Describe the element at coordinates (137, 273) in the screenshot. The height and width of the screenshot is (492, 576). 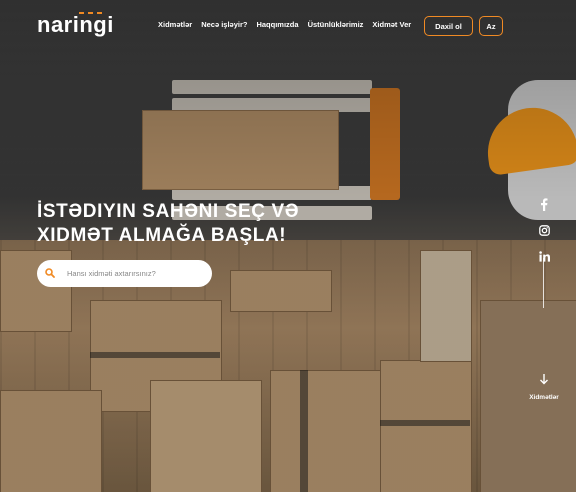
I see `search-input` at that location.